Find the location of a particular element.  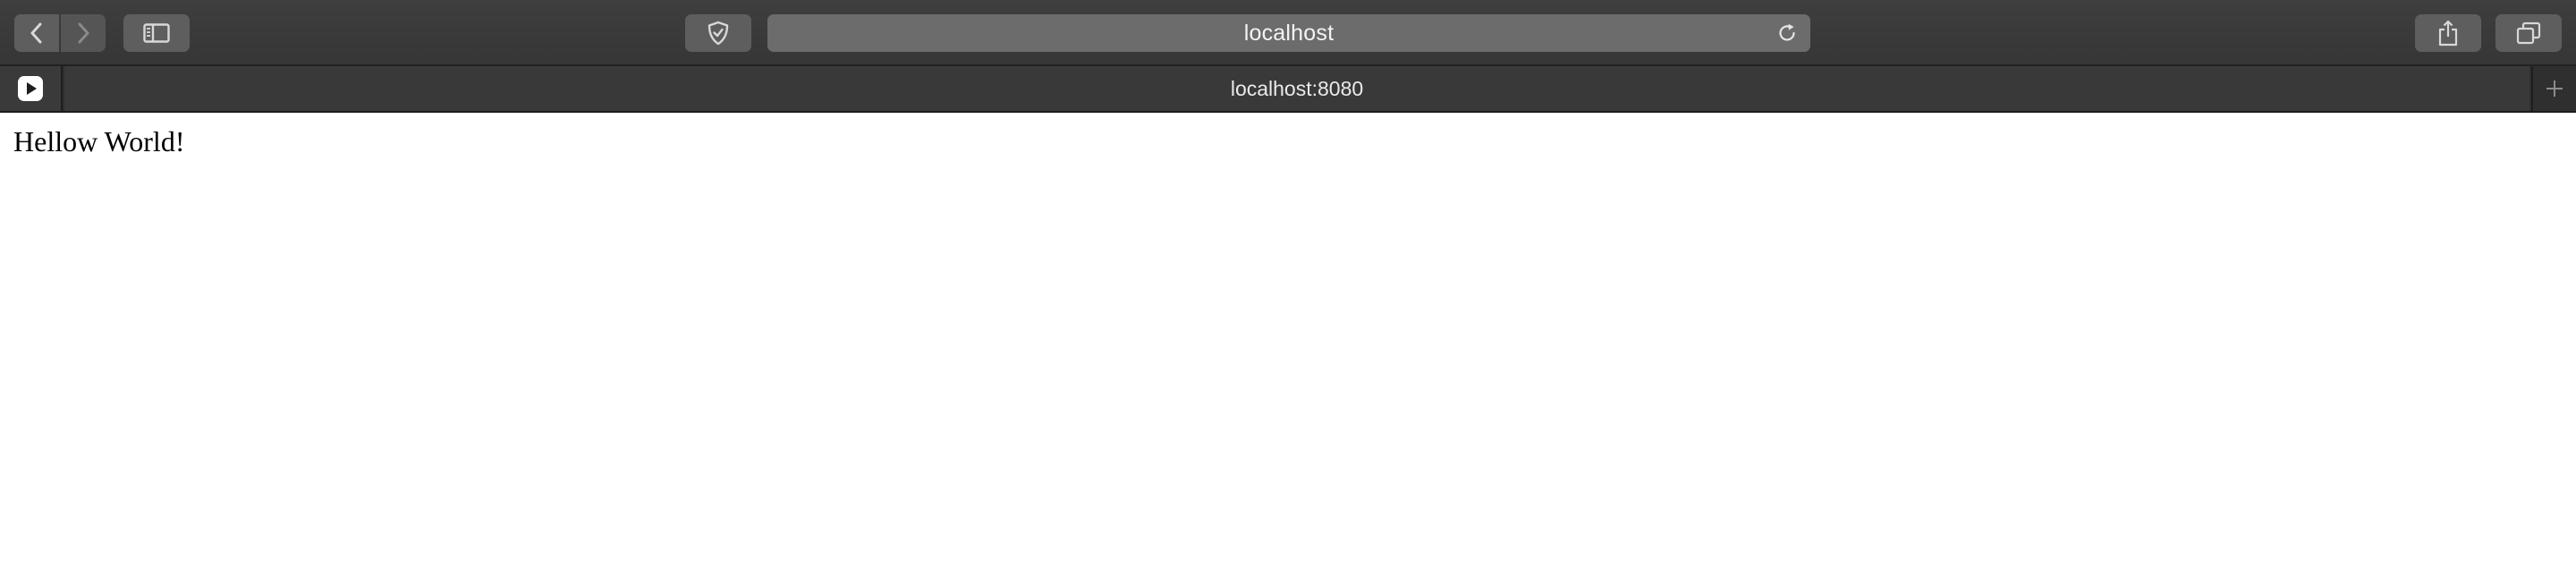

share-icon is located at coordinates (2448, 34).